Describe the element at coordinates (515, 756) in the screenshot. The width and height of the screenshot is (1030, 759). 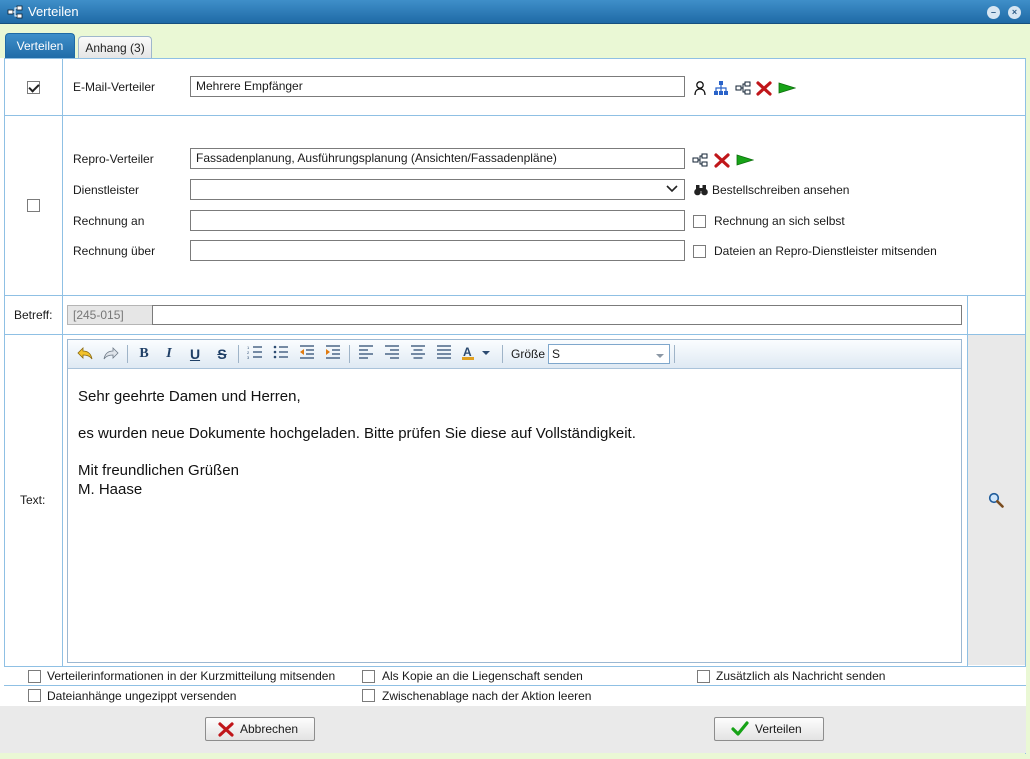
I see `window-border-bottom` at that location.